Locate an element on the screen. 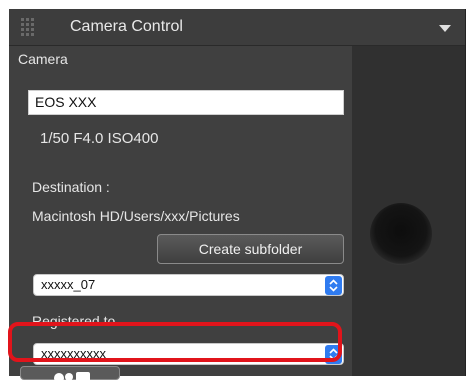 The image size is (474, 385). create-subfolder-button: Create subfolder is located at coordinates (250, 249).